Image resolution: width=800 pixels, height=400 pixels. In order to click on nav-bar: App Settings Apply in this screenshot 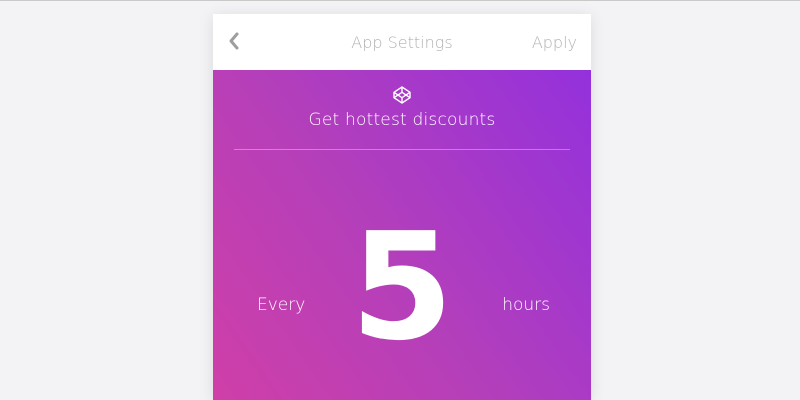, I will do `click(402, 42)`.